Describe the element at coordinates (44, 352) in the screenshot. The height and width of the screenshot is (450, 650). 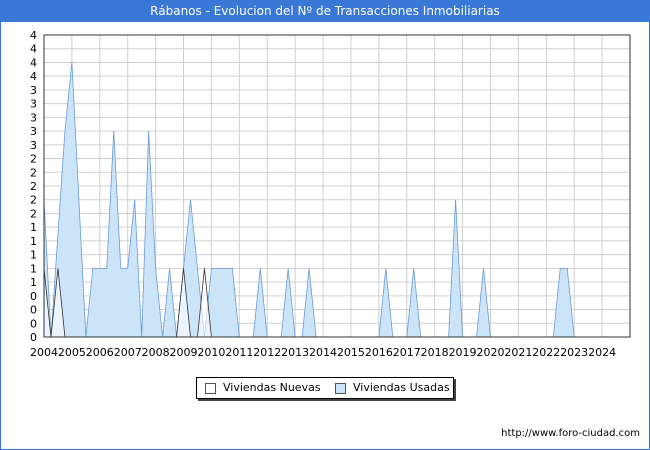
I see `x-tick-label: 2004` at that location.